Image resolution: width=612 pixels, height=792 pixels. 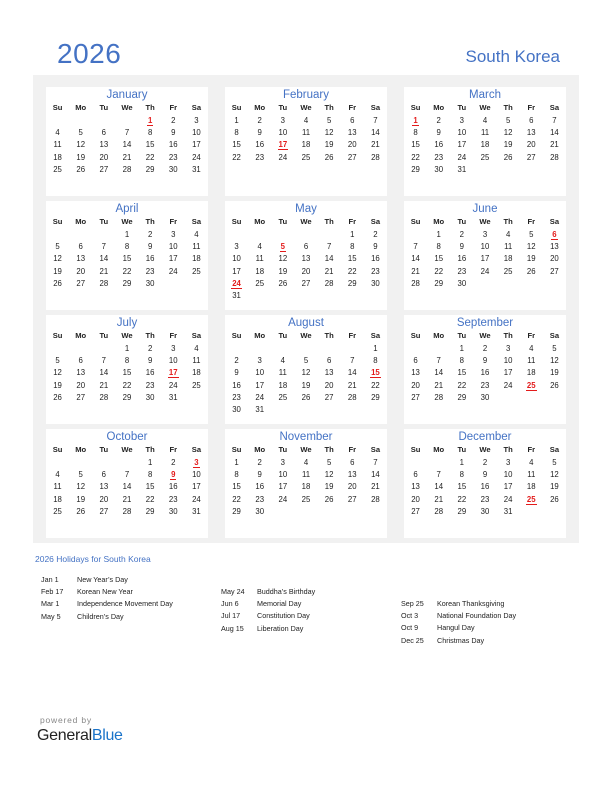 I want to click on week-row: 29 30 31, so click(x=485, y=170).